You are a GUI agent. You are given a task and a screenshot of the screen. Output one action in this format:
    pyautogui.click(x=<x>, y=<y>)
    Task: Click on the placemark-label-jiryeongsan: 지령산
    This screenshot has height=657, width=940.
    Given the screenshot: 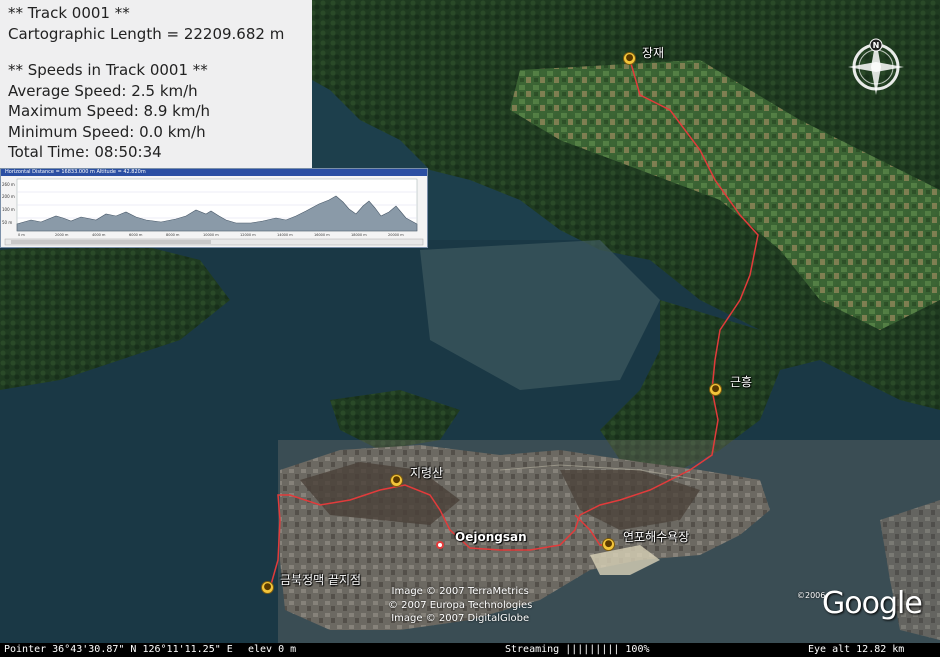 What is the action you would take?
    pyautogui.click(x=426, y=472)
    